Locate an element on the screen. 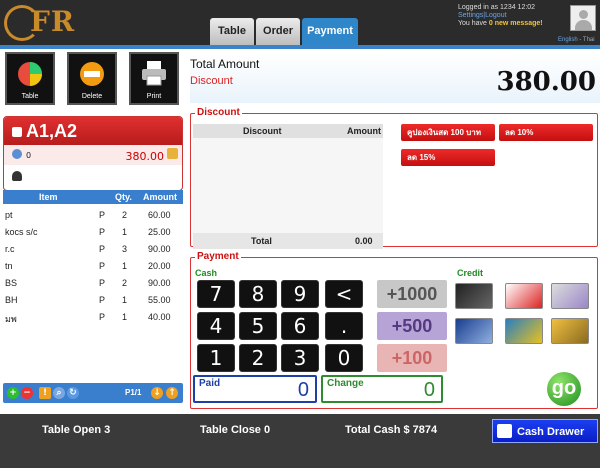 This screenshot has width=600, height=468. discount-15-button: ลด 15% is located at coordinates (448, 157).